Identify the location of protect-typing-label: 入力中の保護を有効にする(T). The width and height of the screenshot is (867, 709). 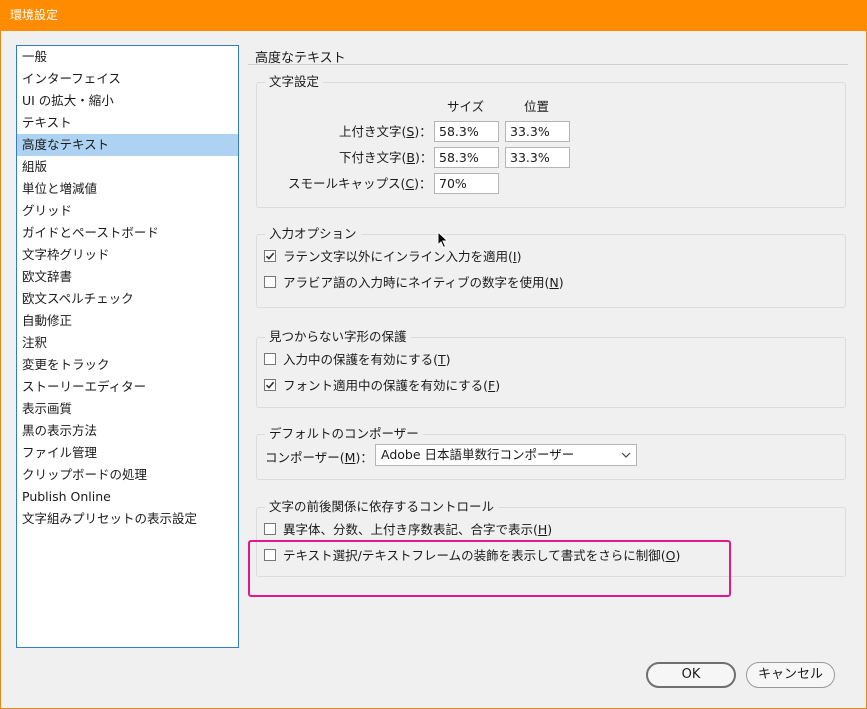
(367, 359).